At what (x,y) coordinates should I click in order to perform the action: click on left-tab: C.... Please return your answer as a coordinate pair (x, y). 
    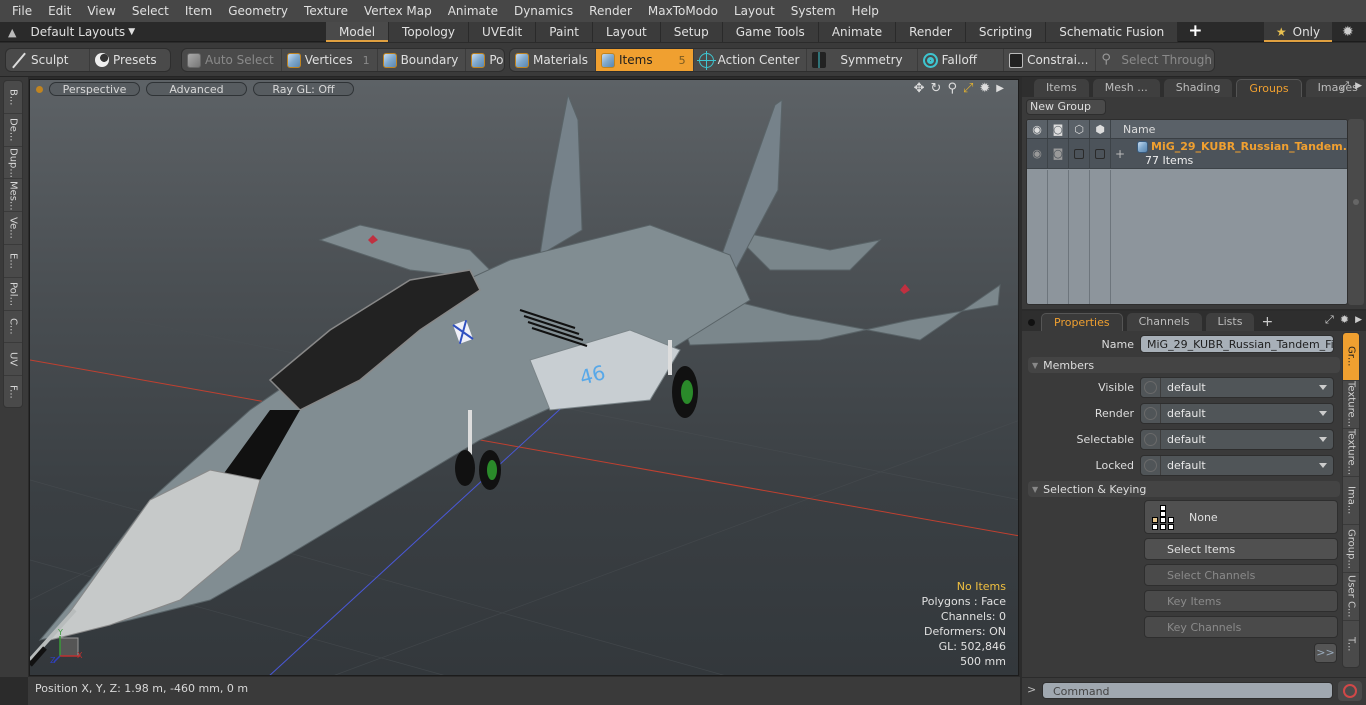
    Looking at the image, I should click on (13, 327).